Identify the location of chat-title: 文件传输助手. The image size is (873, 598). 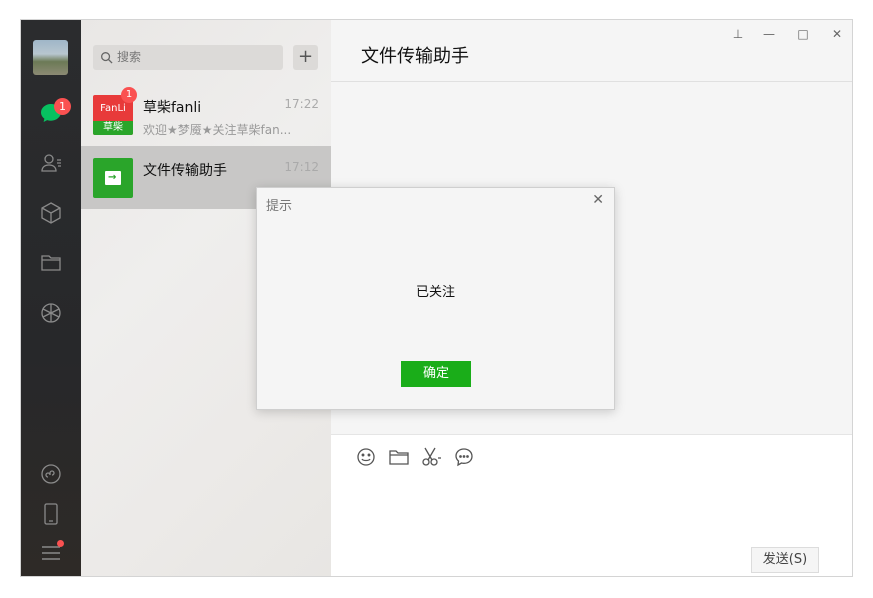
(415, 56).